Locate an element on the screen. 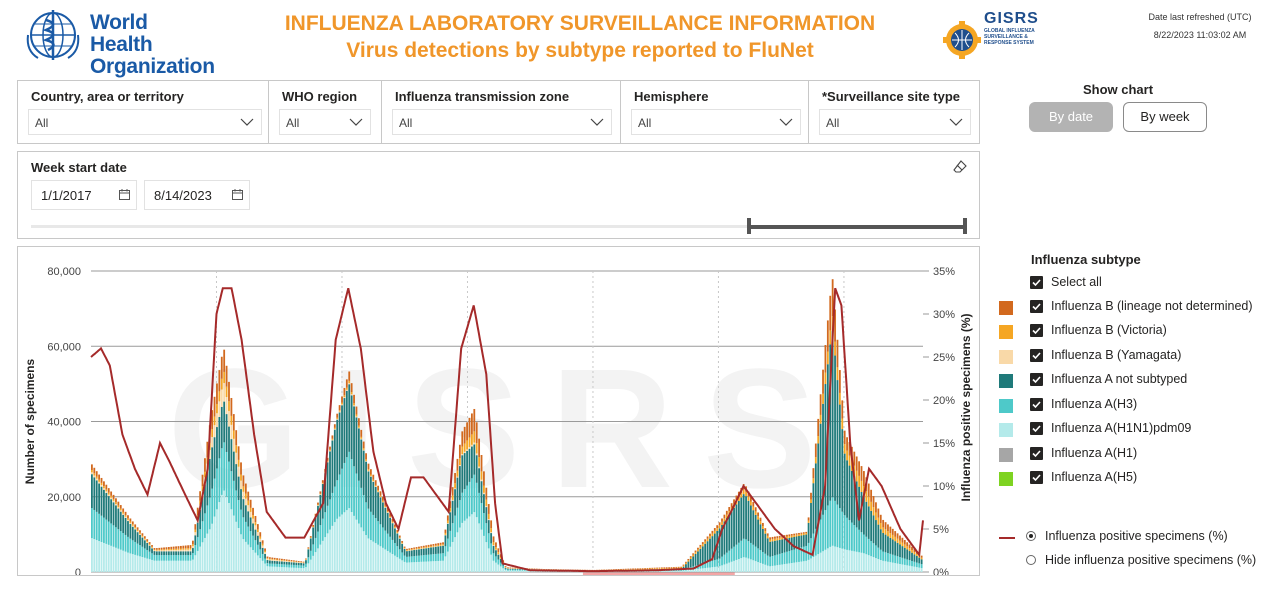 This screenshot has height=605, width=1280. date-slider-start-handle is located at coordinates (749, 226).